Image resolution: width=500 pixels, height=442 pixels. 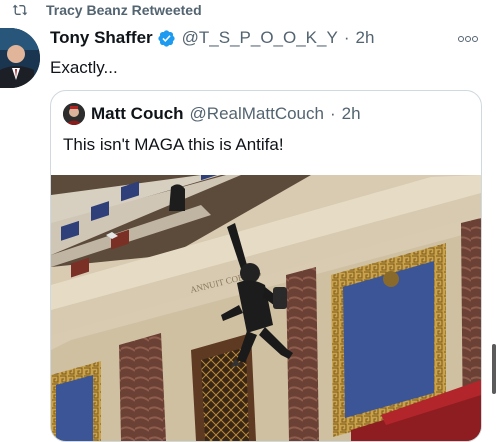 I want to click on more-options-button, so click(x=468, y=39).